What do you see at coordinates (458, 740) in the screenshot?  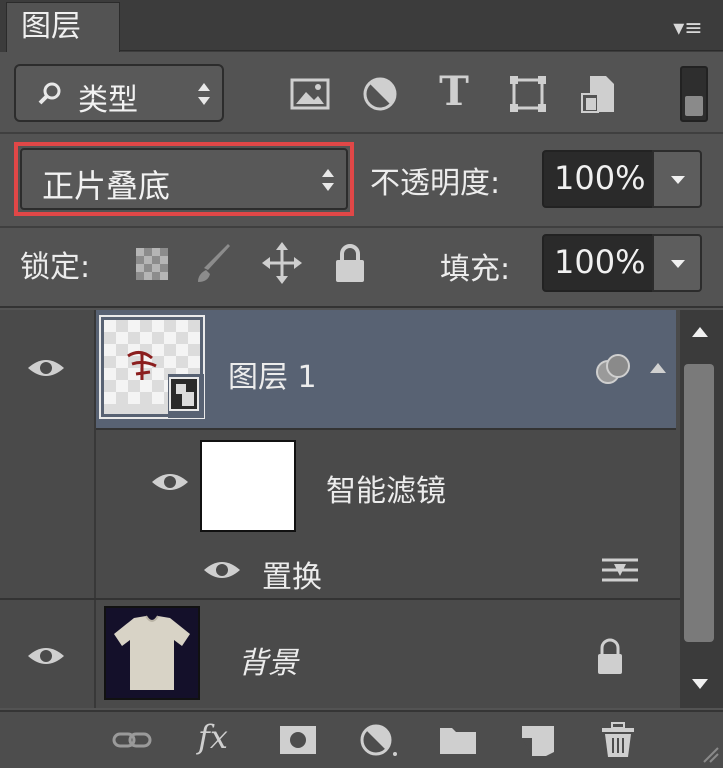 I see `new-group-icon` at bounding box center [458, 740].